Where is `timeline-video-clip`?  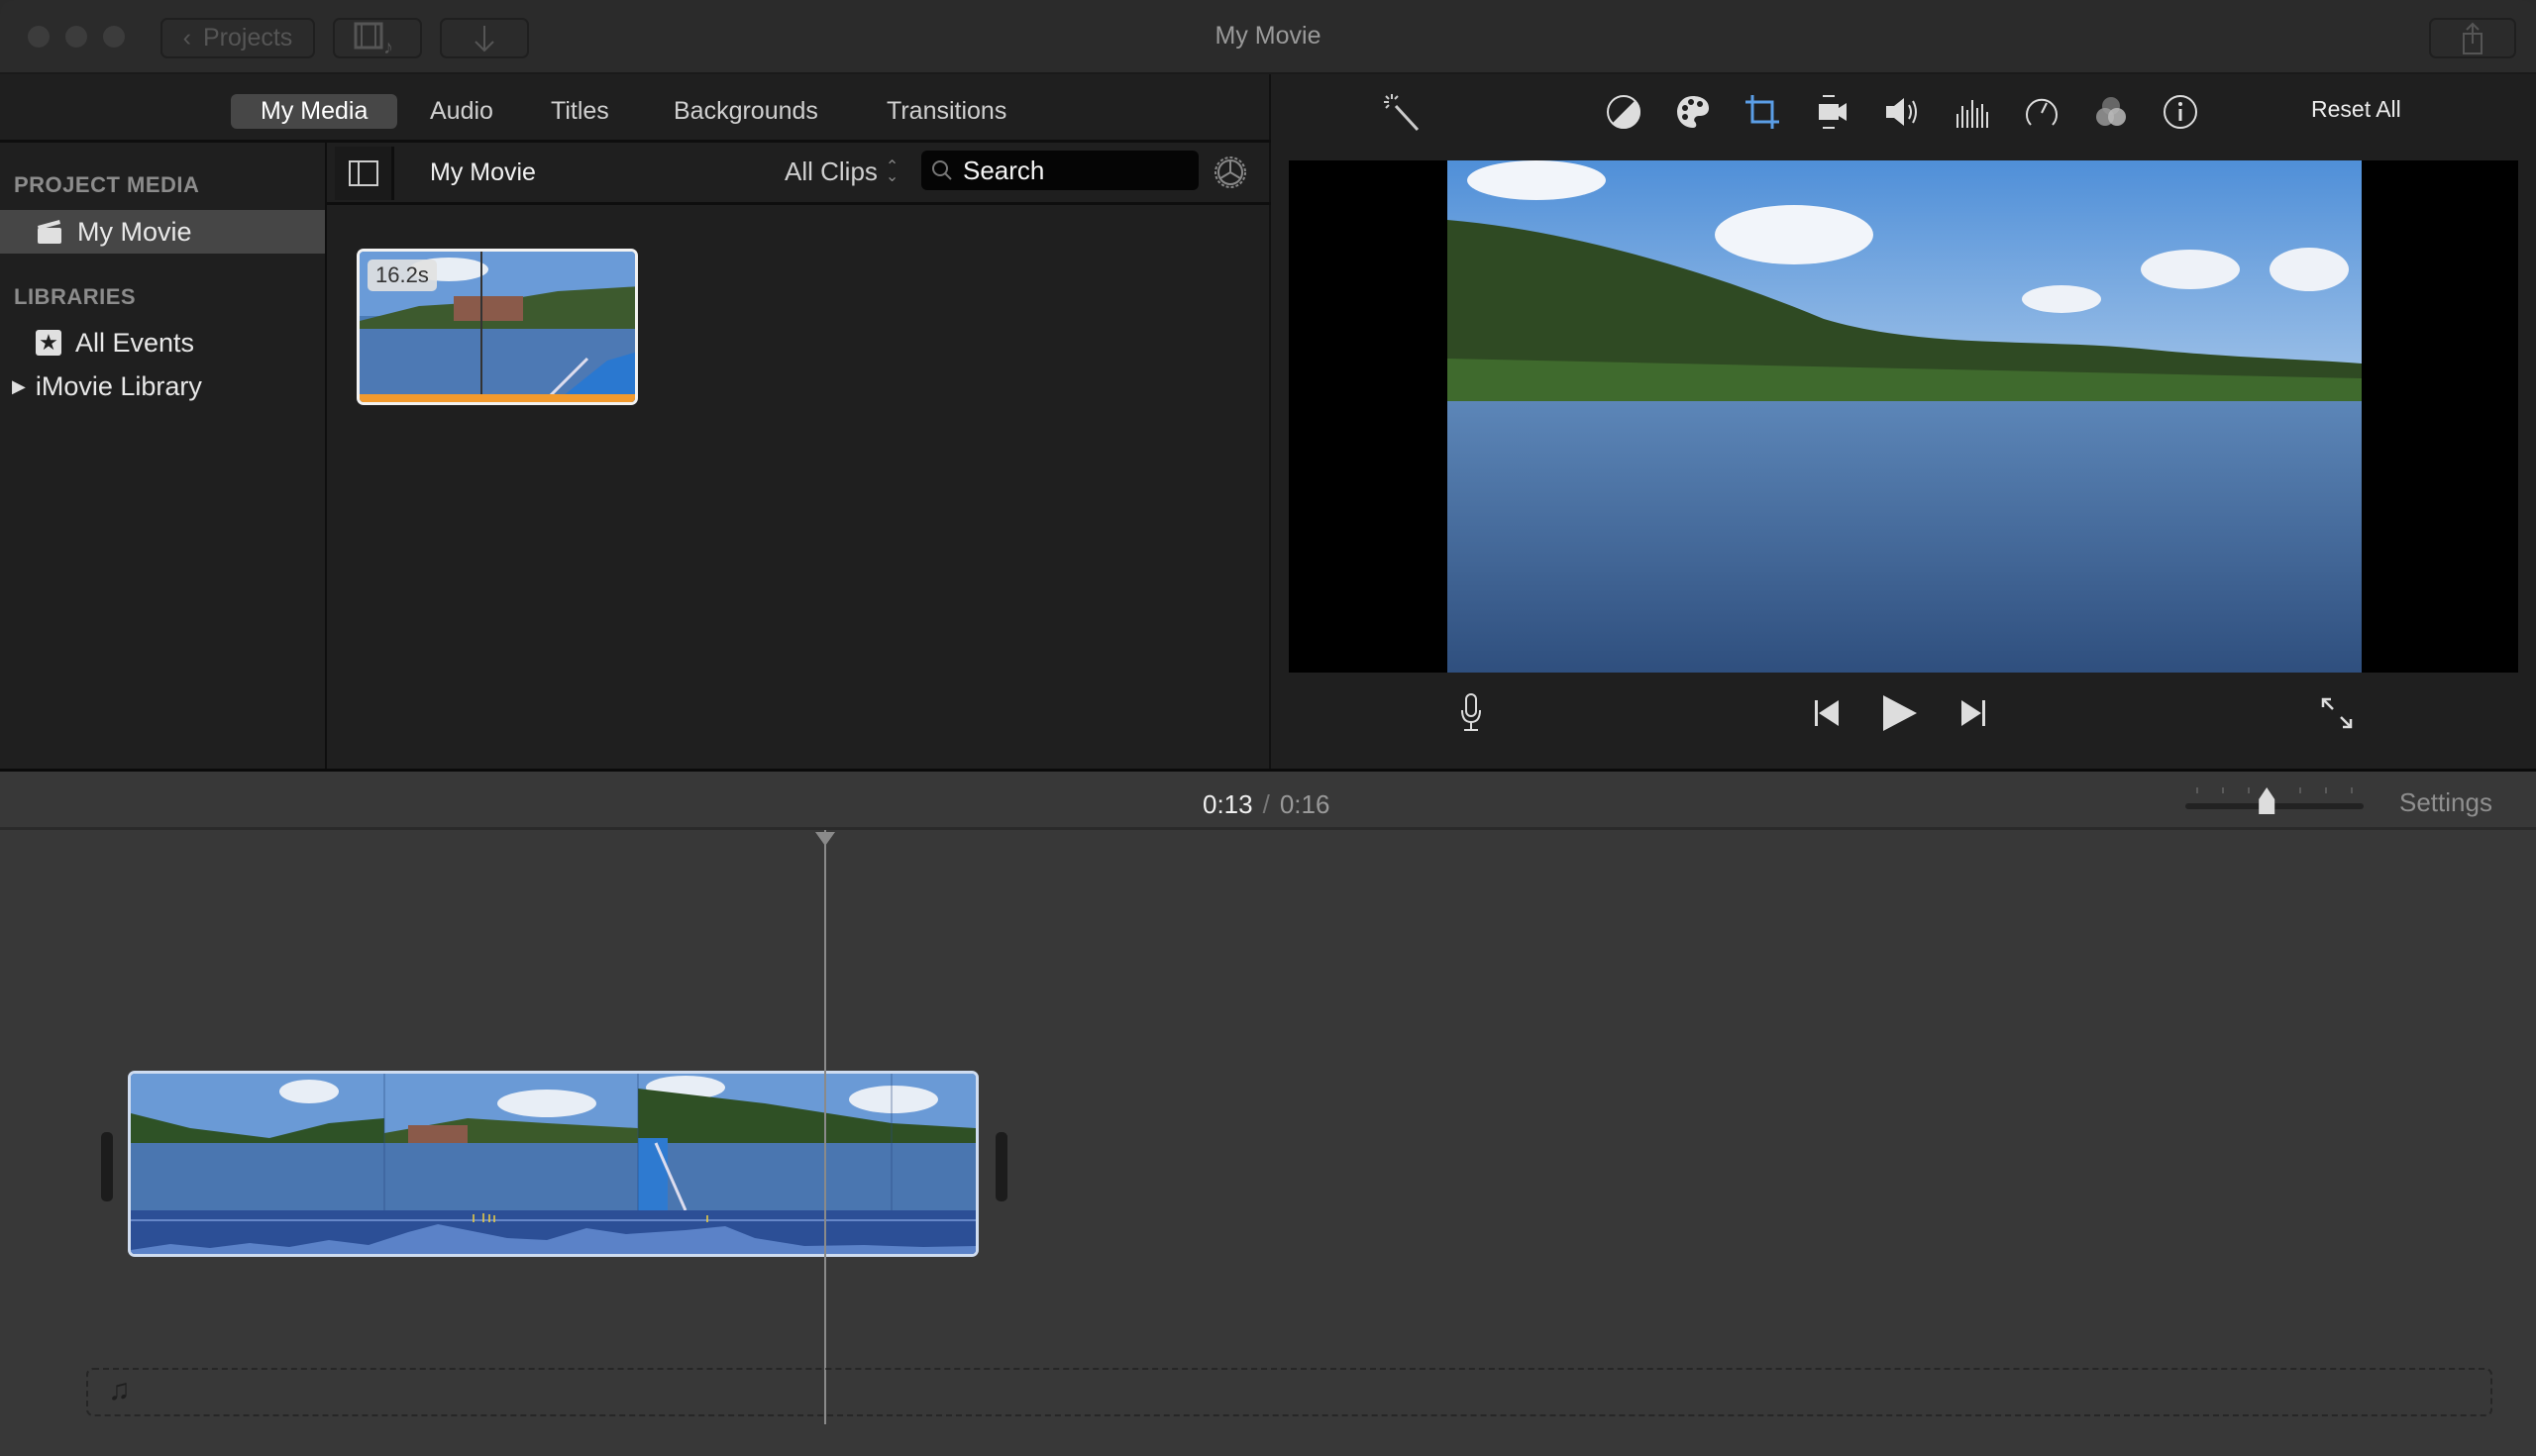 timeline-video-clip is located at coordinates (553, 1164).